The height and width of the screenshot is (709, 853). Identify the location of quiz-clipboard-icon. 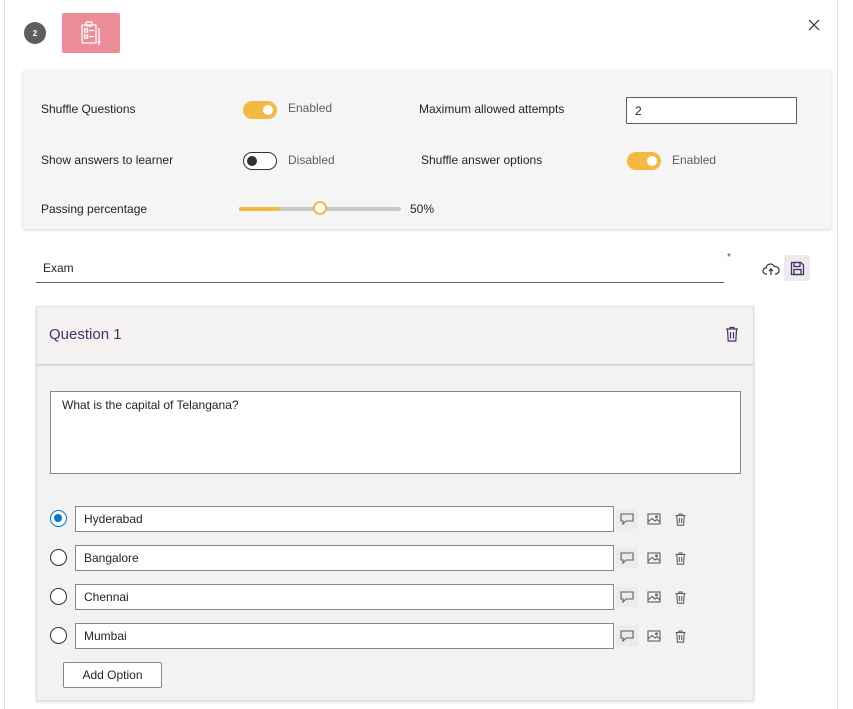
(91, 33).